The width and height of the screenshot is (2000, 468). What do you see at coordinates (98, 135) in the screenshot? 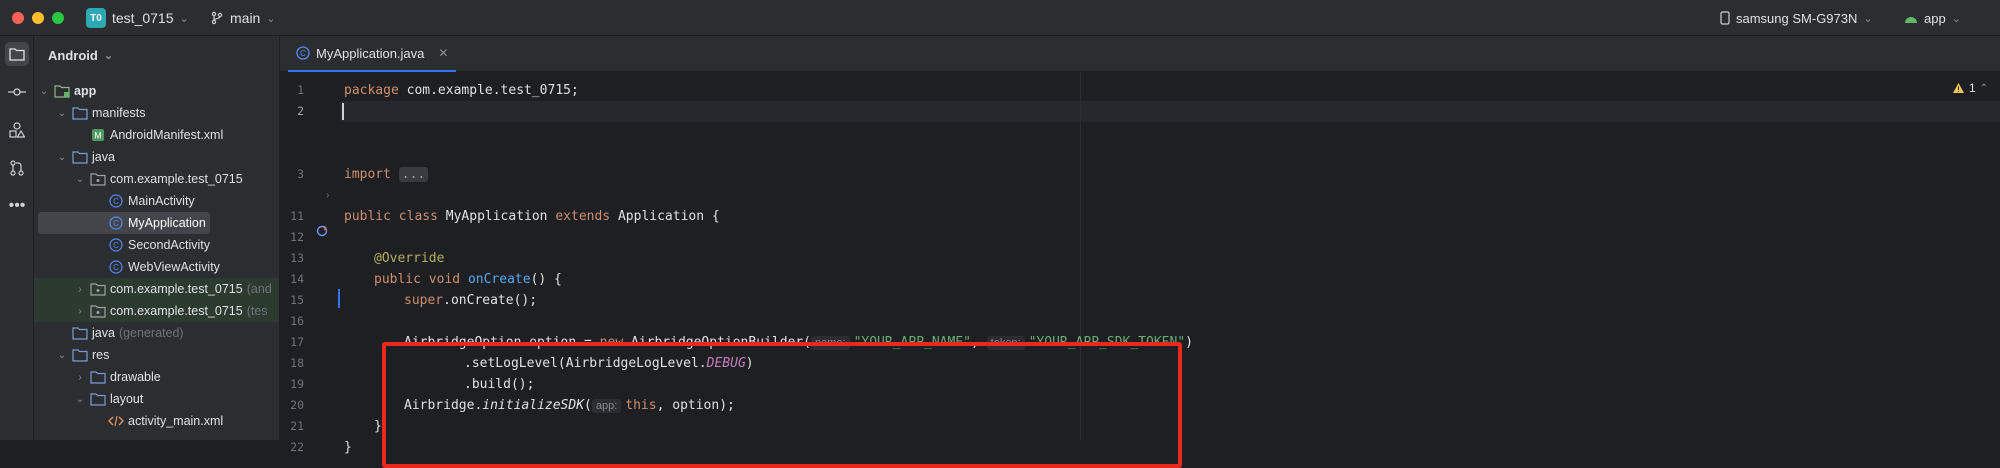
I see `manifest-icon: M` at bounding box center [98, 135].